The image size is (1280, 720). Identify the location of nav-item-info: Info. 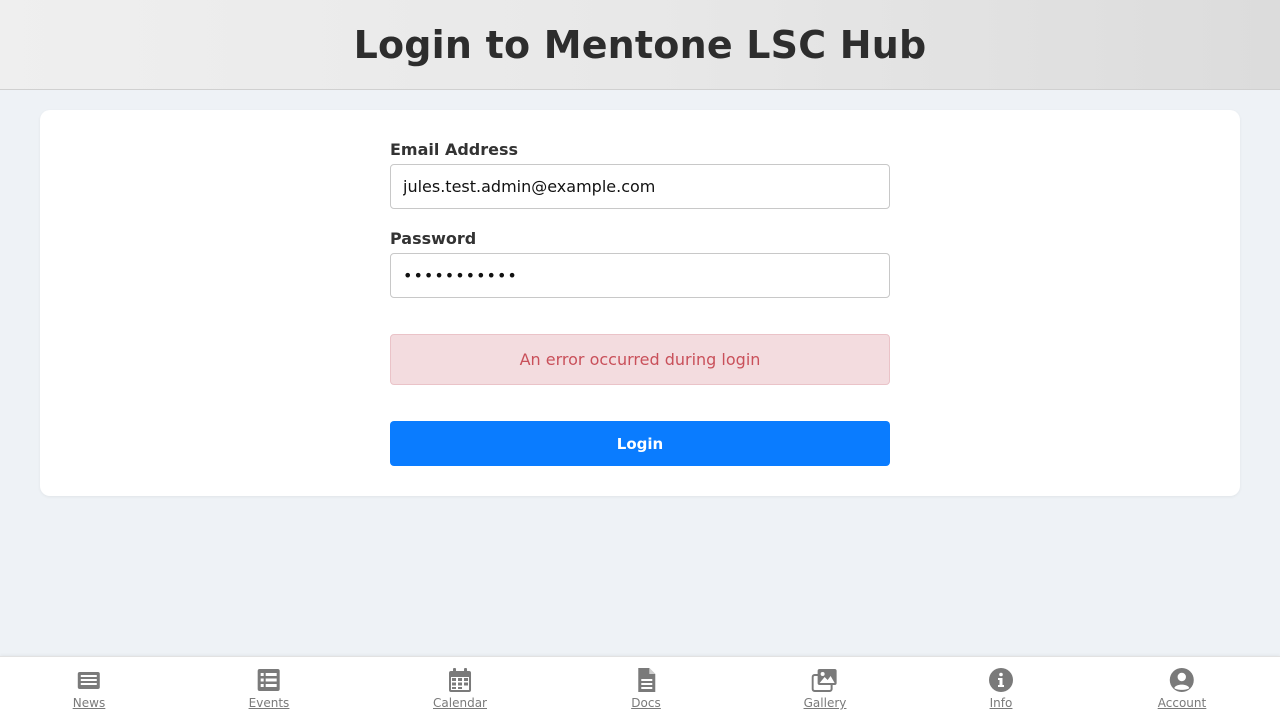
(1001, 688).